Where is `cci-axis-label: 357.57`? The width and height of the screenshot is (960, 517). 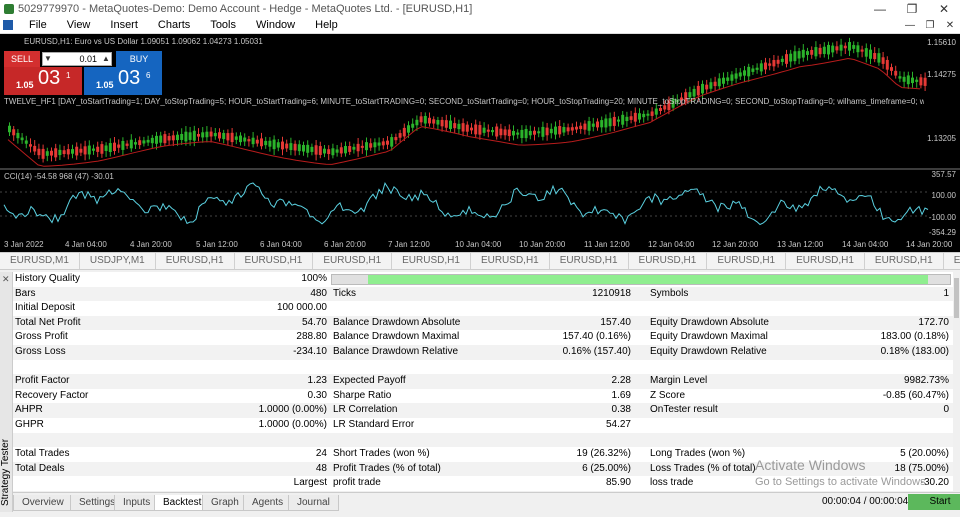
cci-axis-label: 357.57 is located at coordinates (943, 174).